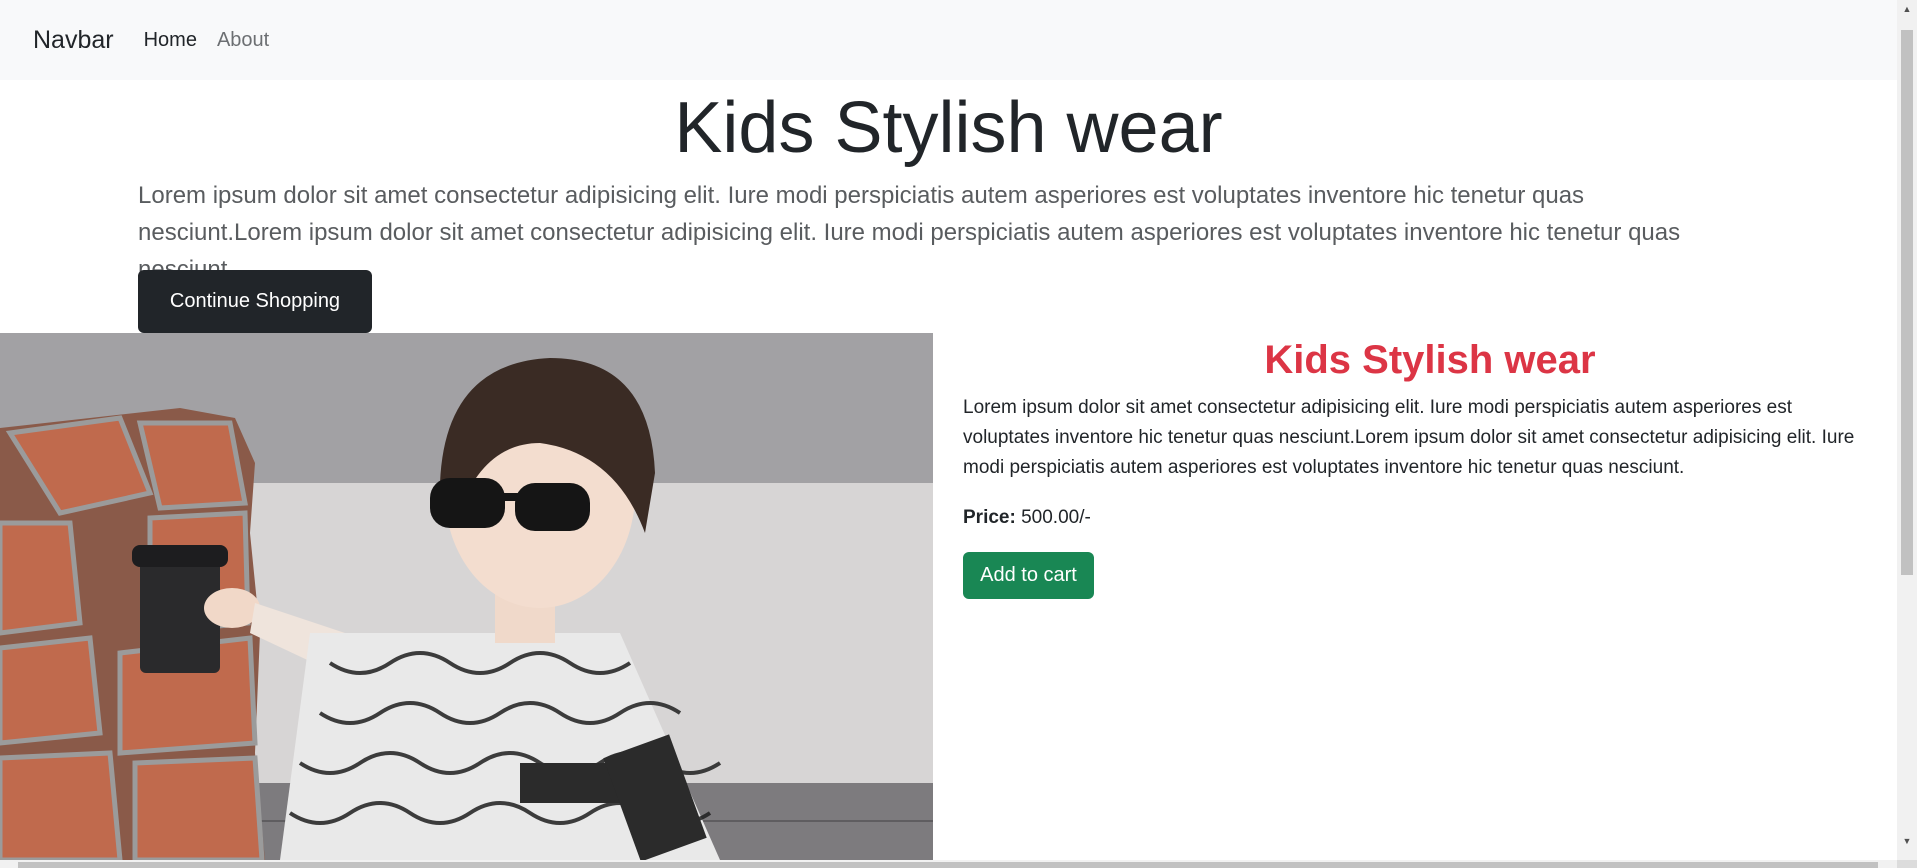 This screenshot has width=1917, height=868. What do you see at coordinates (1907, 9) in the screenshot?
I see `scroll-up-arrow-icon: ▲` at bounding box center [1907, 9].